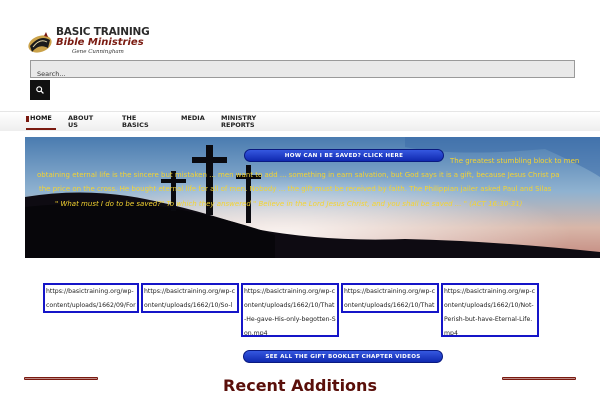  What do you see at coordinates (203, 118) in the screenshot?
I see `nav-item-media: MEDIA` at bounding box center [203, 118].